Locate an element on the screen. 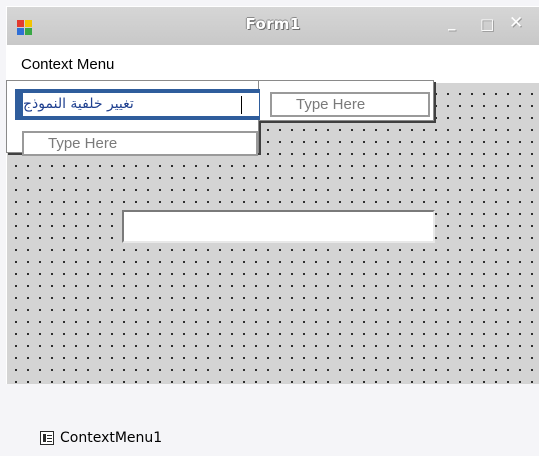 The height and width of the screenshot is (456, 539). context-menu-strip: Context Menu is located at coordinates (273, 64).